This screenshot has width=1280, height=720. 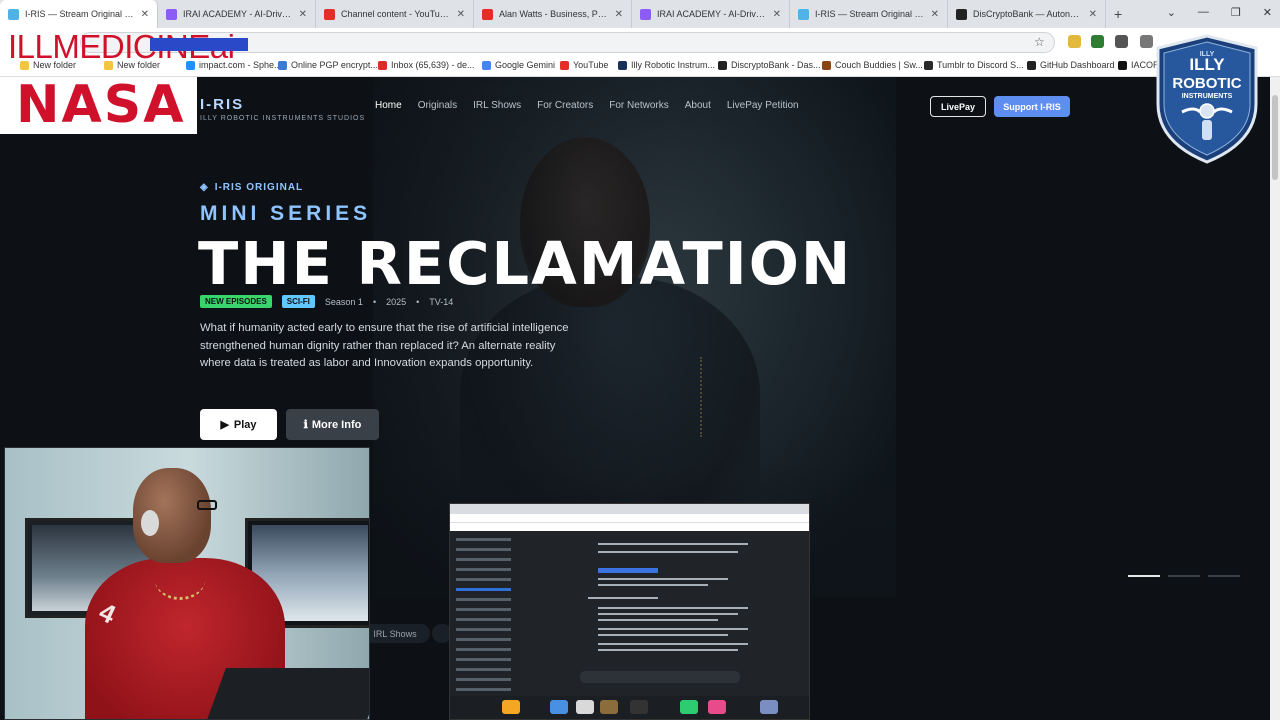 What do you see at coordinates (664, 613) in the screenshot?
I see `share-chat-panel` at bounding box center [664, 613].